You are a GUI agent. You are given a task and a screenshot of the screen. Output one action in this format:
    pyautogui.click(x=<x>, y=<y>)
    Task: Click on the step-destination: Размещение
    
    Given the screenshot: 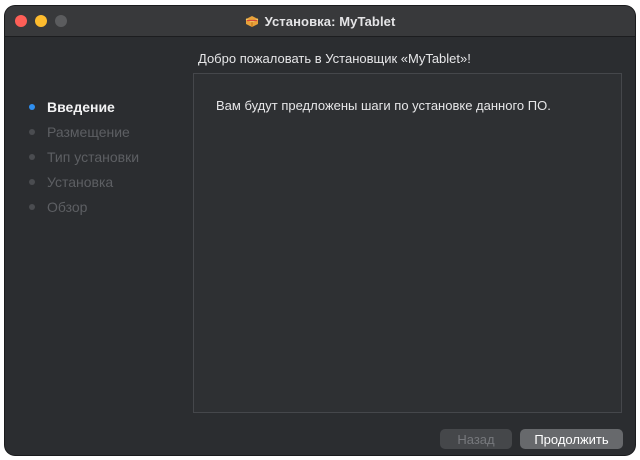 What is the action you would take?
    pyautogui.click(x=106, y=131)
    